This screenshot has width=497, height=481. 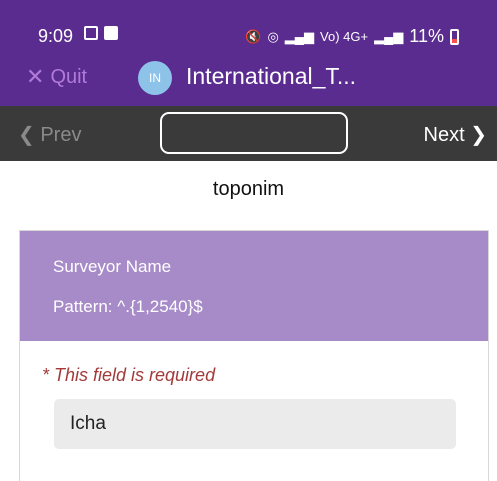 I want to click on question-label: Surveyor Name, so click(x=112, y=266).